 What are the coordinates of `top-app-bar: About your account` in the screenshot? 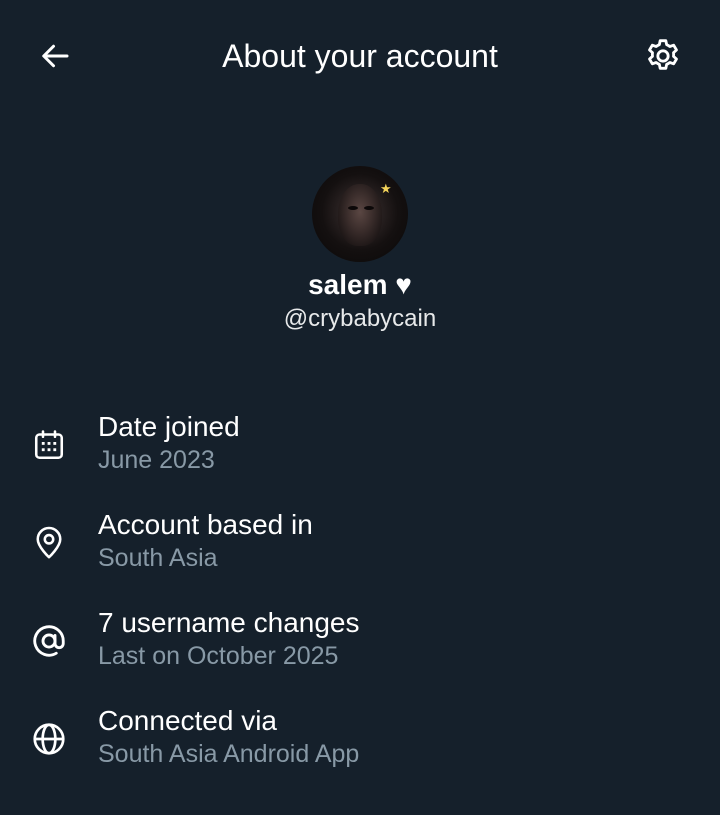 It's located at (360, 56).